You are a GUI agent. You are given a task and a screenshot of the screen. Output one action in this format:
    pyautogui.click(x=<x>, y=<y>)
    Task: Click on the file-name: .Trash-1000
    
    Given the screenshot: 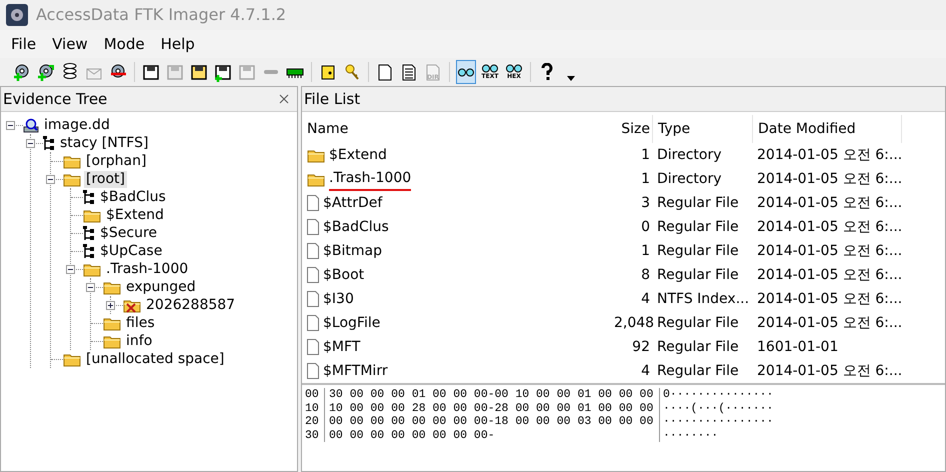 What is the action you would take?
    pyautogui.click(x=370, y=179)
    